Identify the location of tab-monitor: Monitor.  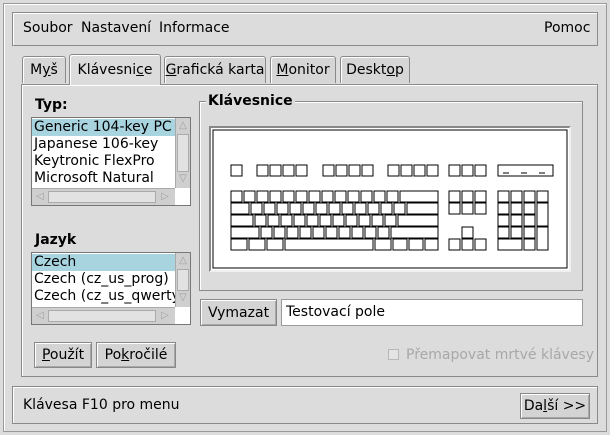
(303, 69).